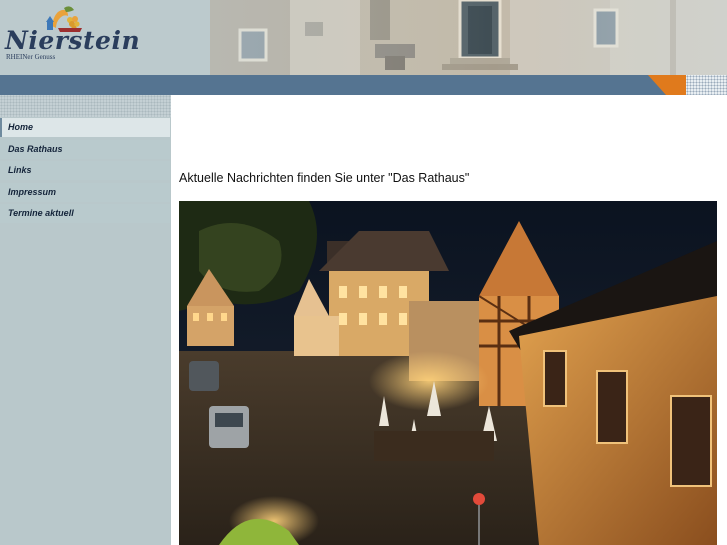 The image size is (727, 545). Describe the element at coordinates (73, 40) in the screenshot. I see `logo-title: Nierstein` at that location.